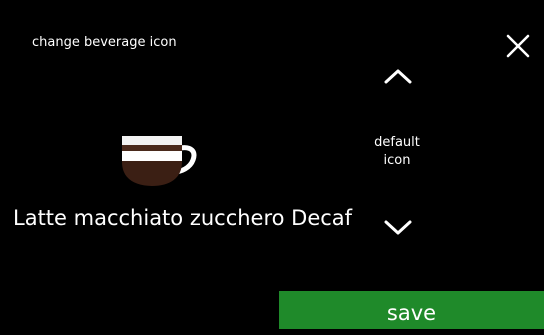 The width and height of the screenshot is (544, 335). I want to click on selected-icon-label-line2: icon, so click(397, 160).